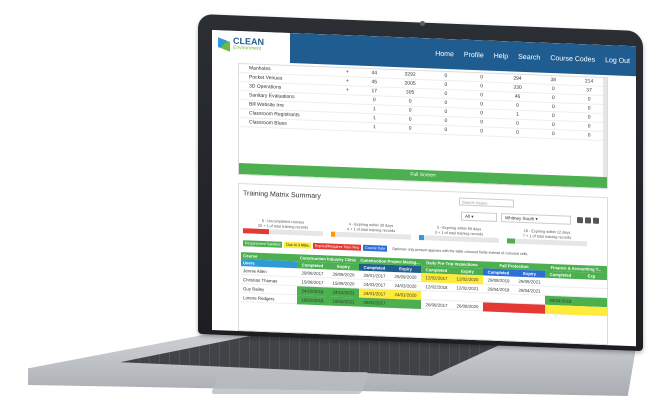  I want to click on legend-item: Due In 3 Mths, so click(297, 245).